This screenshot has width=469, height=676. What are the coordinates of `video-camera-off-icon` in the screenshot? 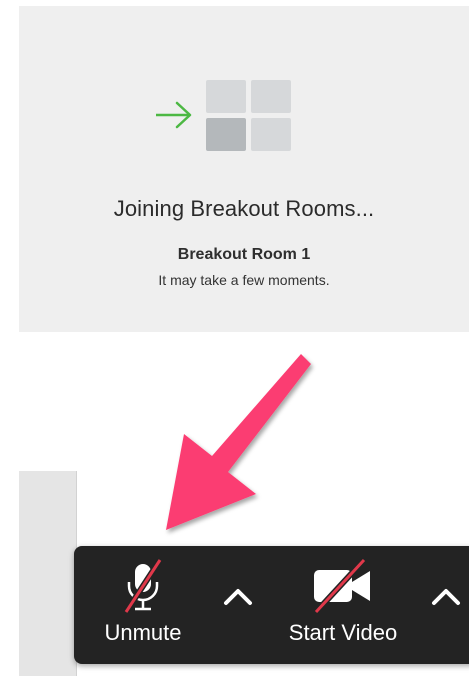 It's located at (341, 586).